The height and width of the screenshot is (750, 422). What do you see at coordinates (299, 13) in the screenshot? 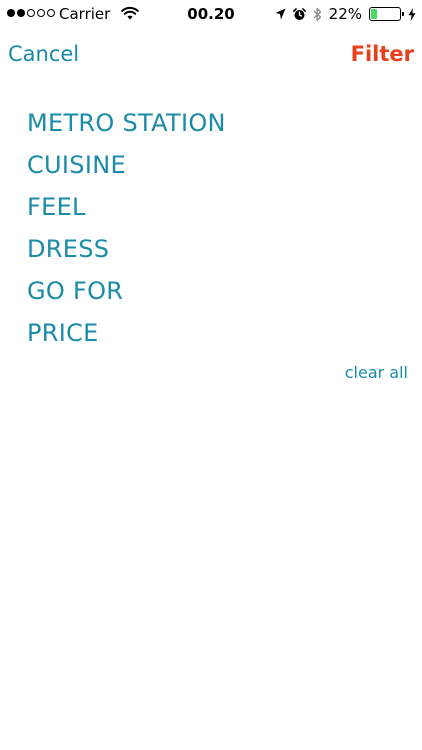
I see `alarm-icon` at bounding box center [299, 13].